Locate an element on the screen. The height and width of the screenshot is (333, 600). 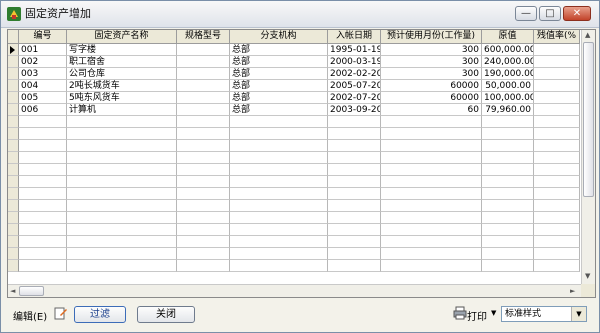
col-header-residual: 残值率(% is located at coordinates (557, 36).